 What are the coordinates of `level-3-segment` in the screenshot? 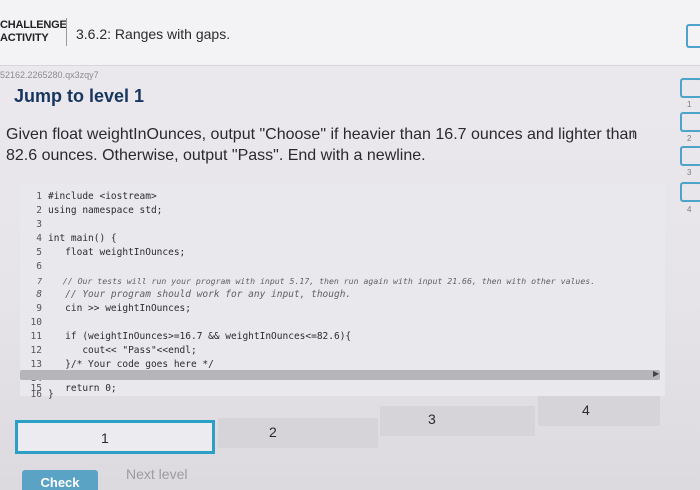 It's located at (457, 421).